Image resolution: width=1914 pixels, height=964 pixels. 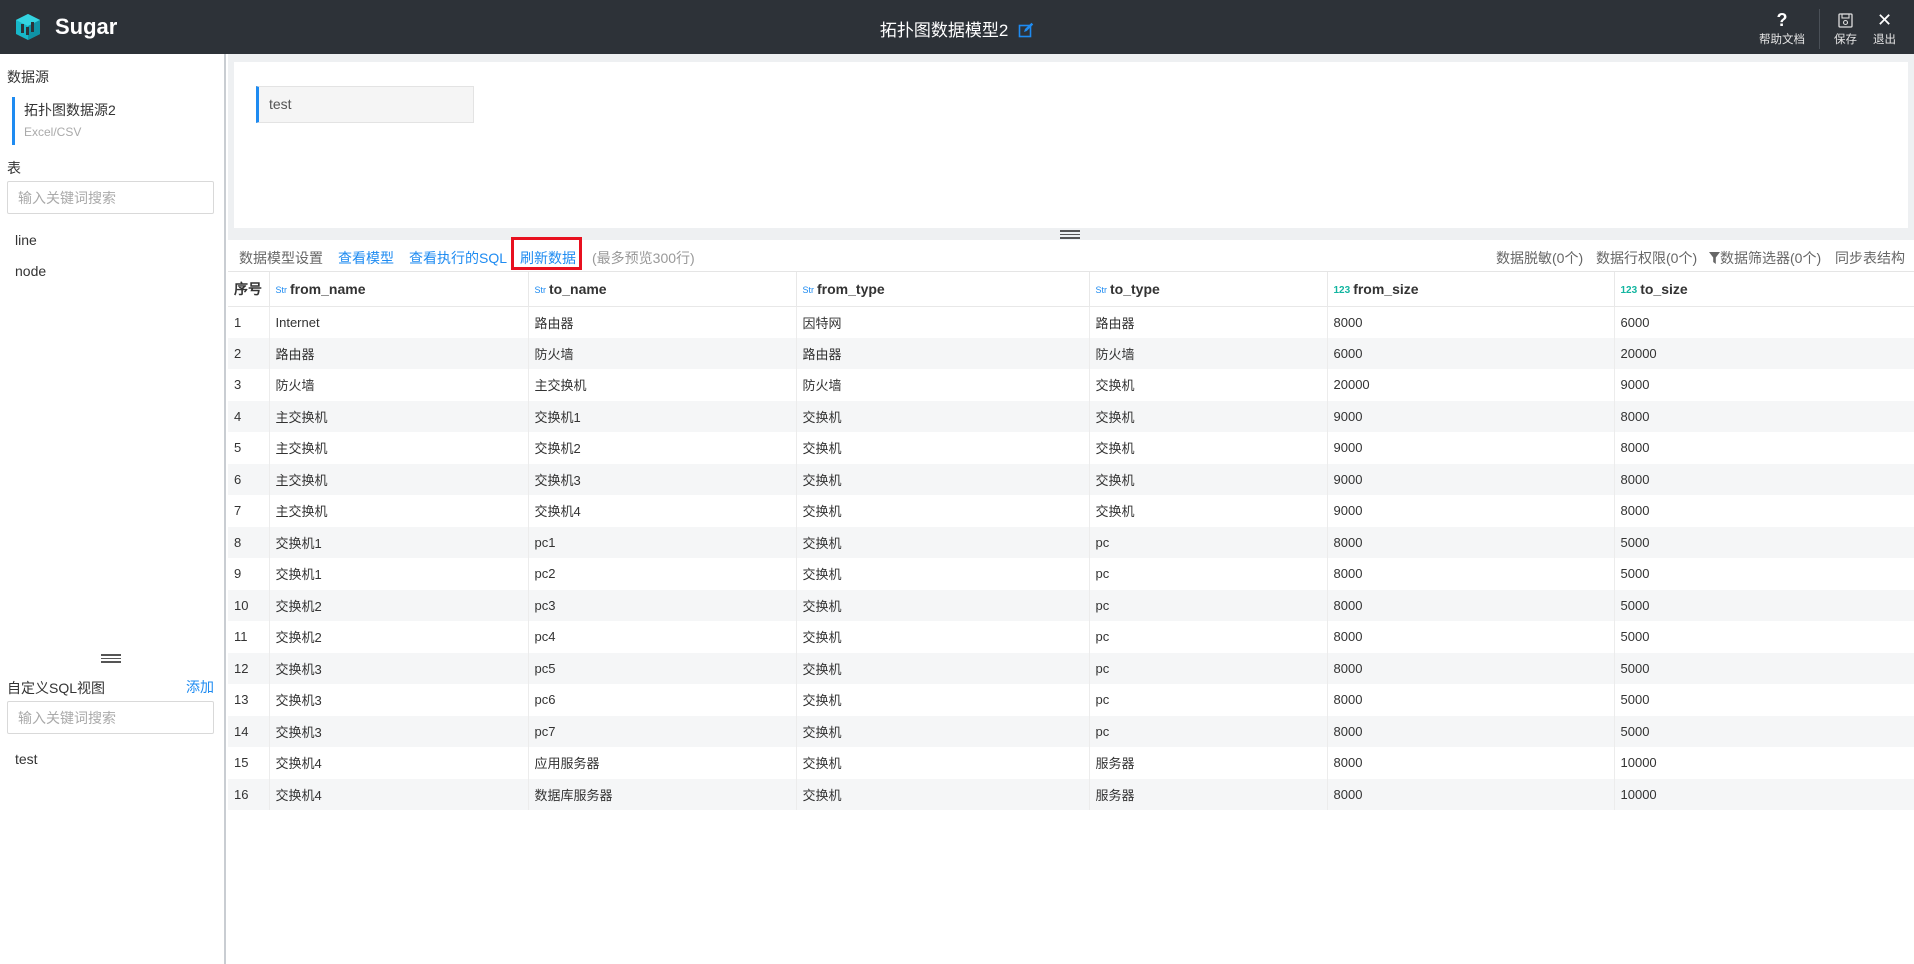 What do you see at coordinates (28, 77) in the screenshot?
I see `datasource-title: 数据源` at bounding box center [28, 77].